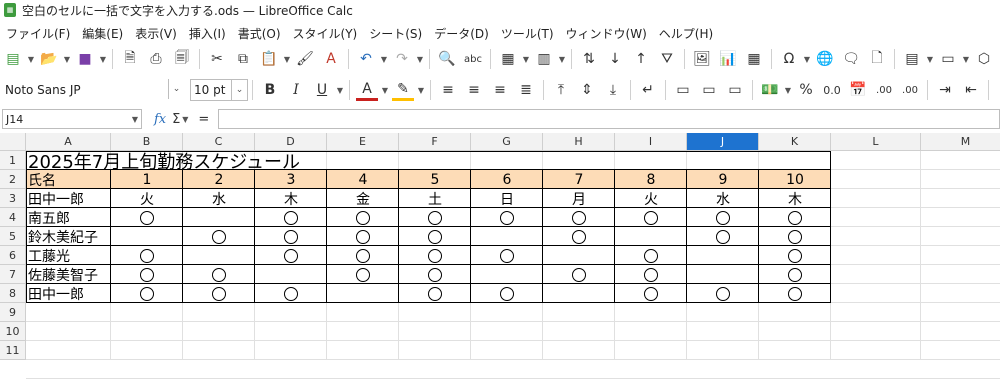  What do you see at coordinates (877, 59) in the screenshot?
I see `headers-footers-icon: 🗋` at bounding box center [877, 59].